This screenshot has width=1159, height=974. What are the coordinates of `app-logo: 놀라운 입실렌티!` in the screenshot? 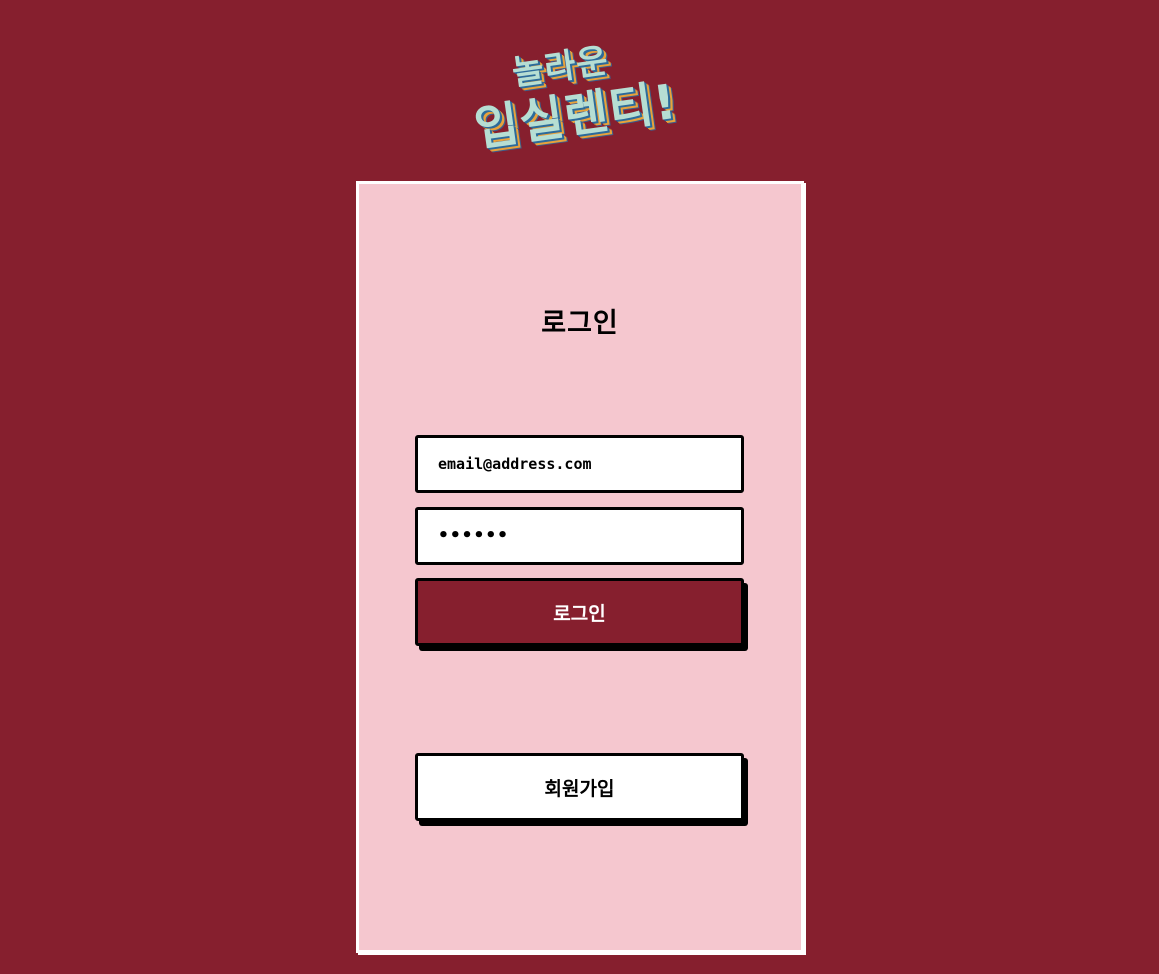 It's located at (585, 87).